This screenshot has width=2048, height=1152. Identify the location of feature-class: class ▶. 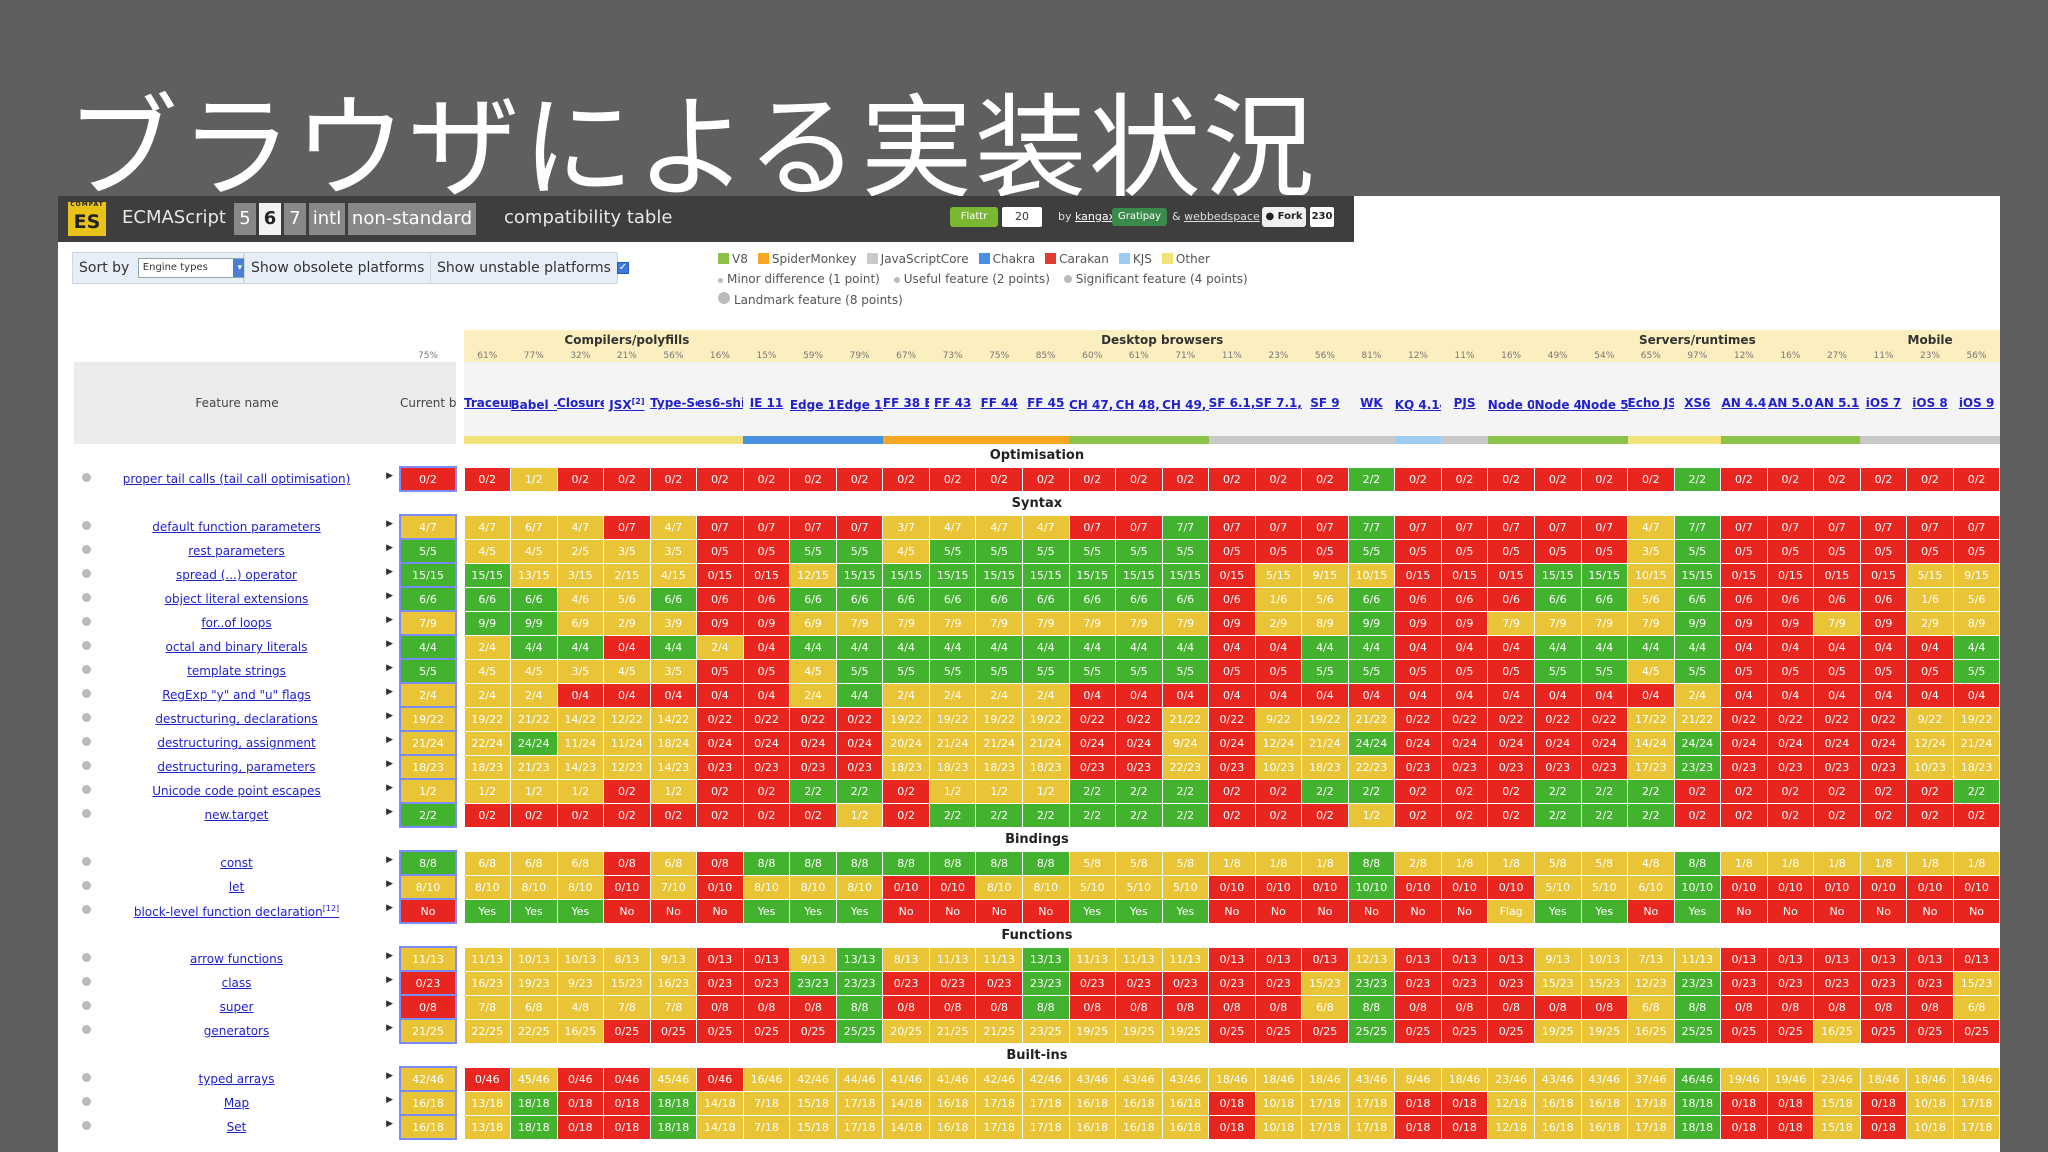
(237, 983).